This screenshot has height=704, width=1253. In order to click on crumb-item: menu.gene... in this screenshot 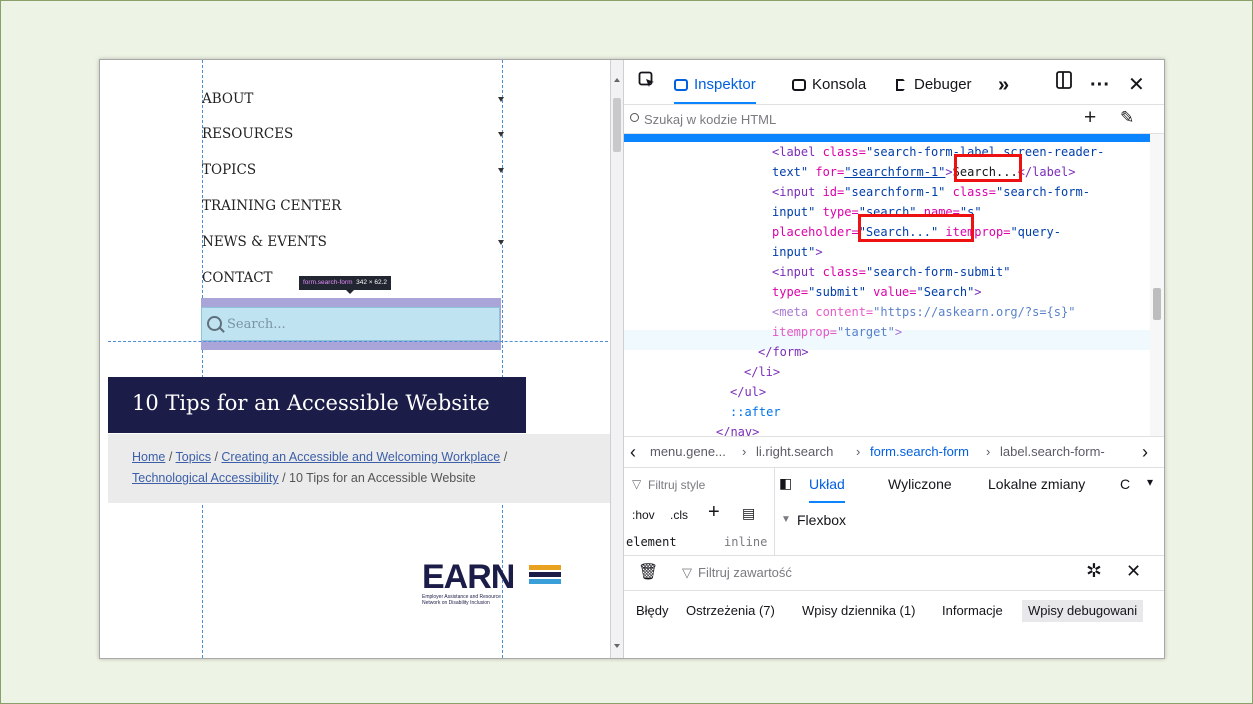, I will do `click(688, 452)`.